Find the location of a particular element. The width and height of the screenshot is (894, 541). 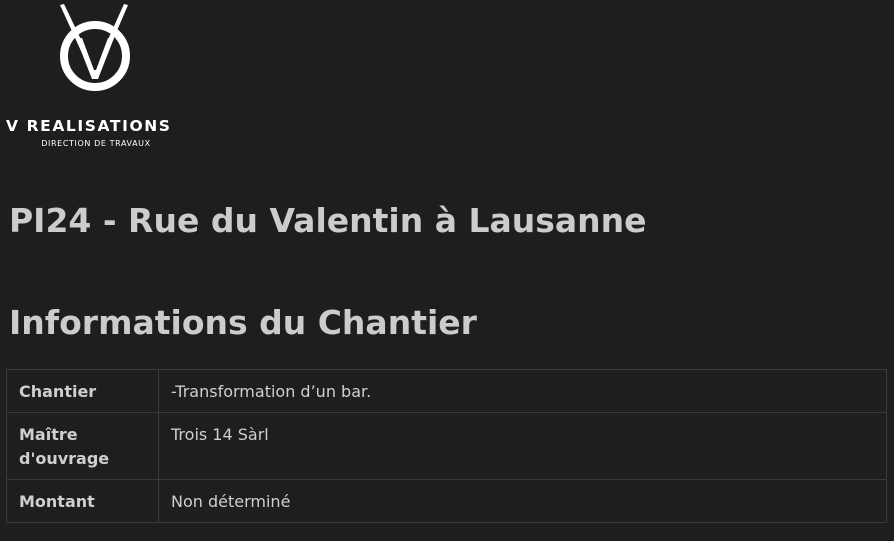

row-label: Maître d'ouvrage is located at coordinates (82, 446).